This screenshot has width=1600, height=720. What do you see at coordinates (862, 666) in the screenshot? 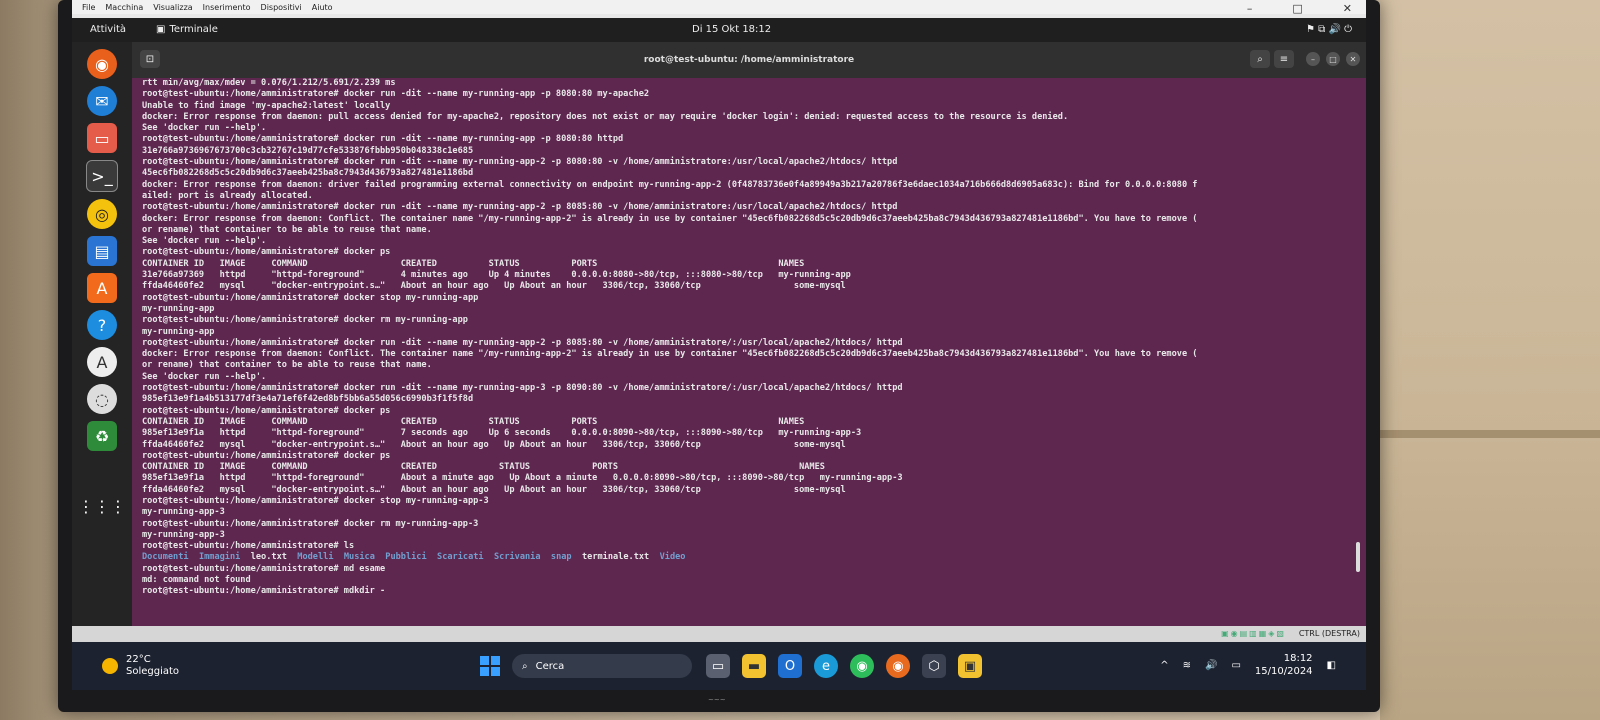
I see `chrome-icon: ◉` at bounding box center [862, 666].